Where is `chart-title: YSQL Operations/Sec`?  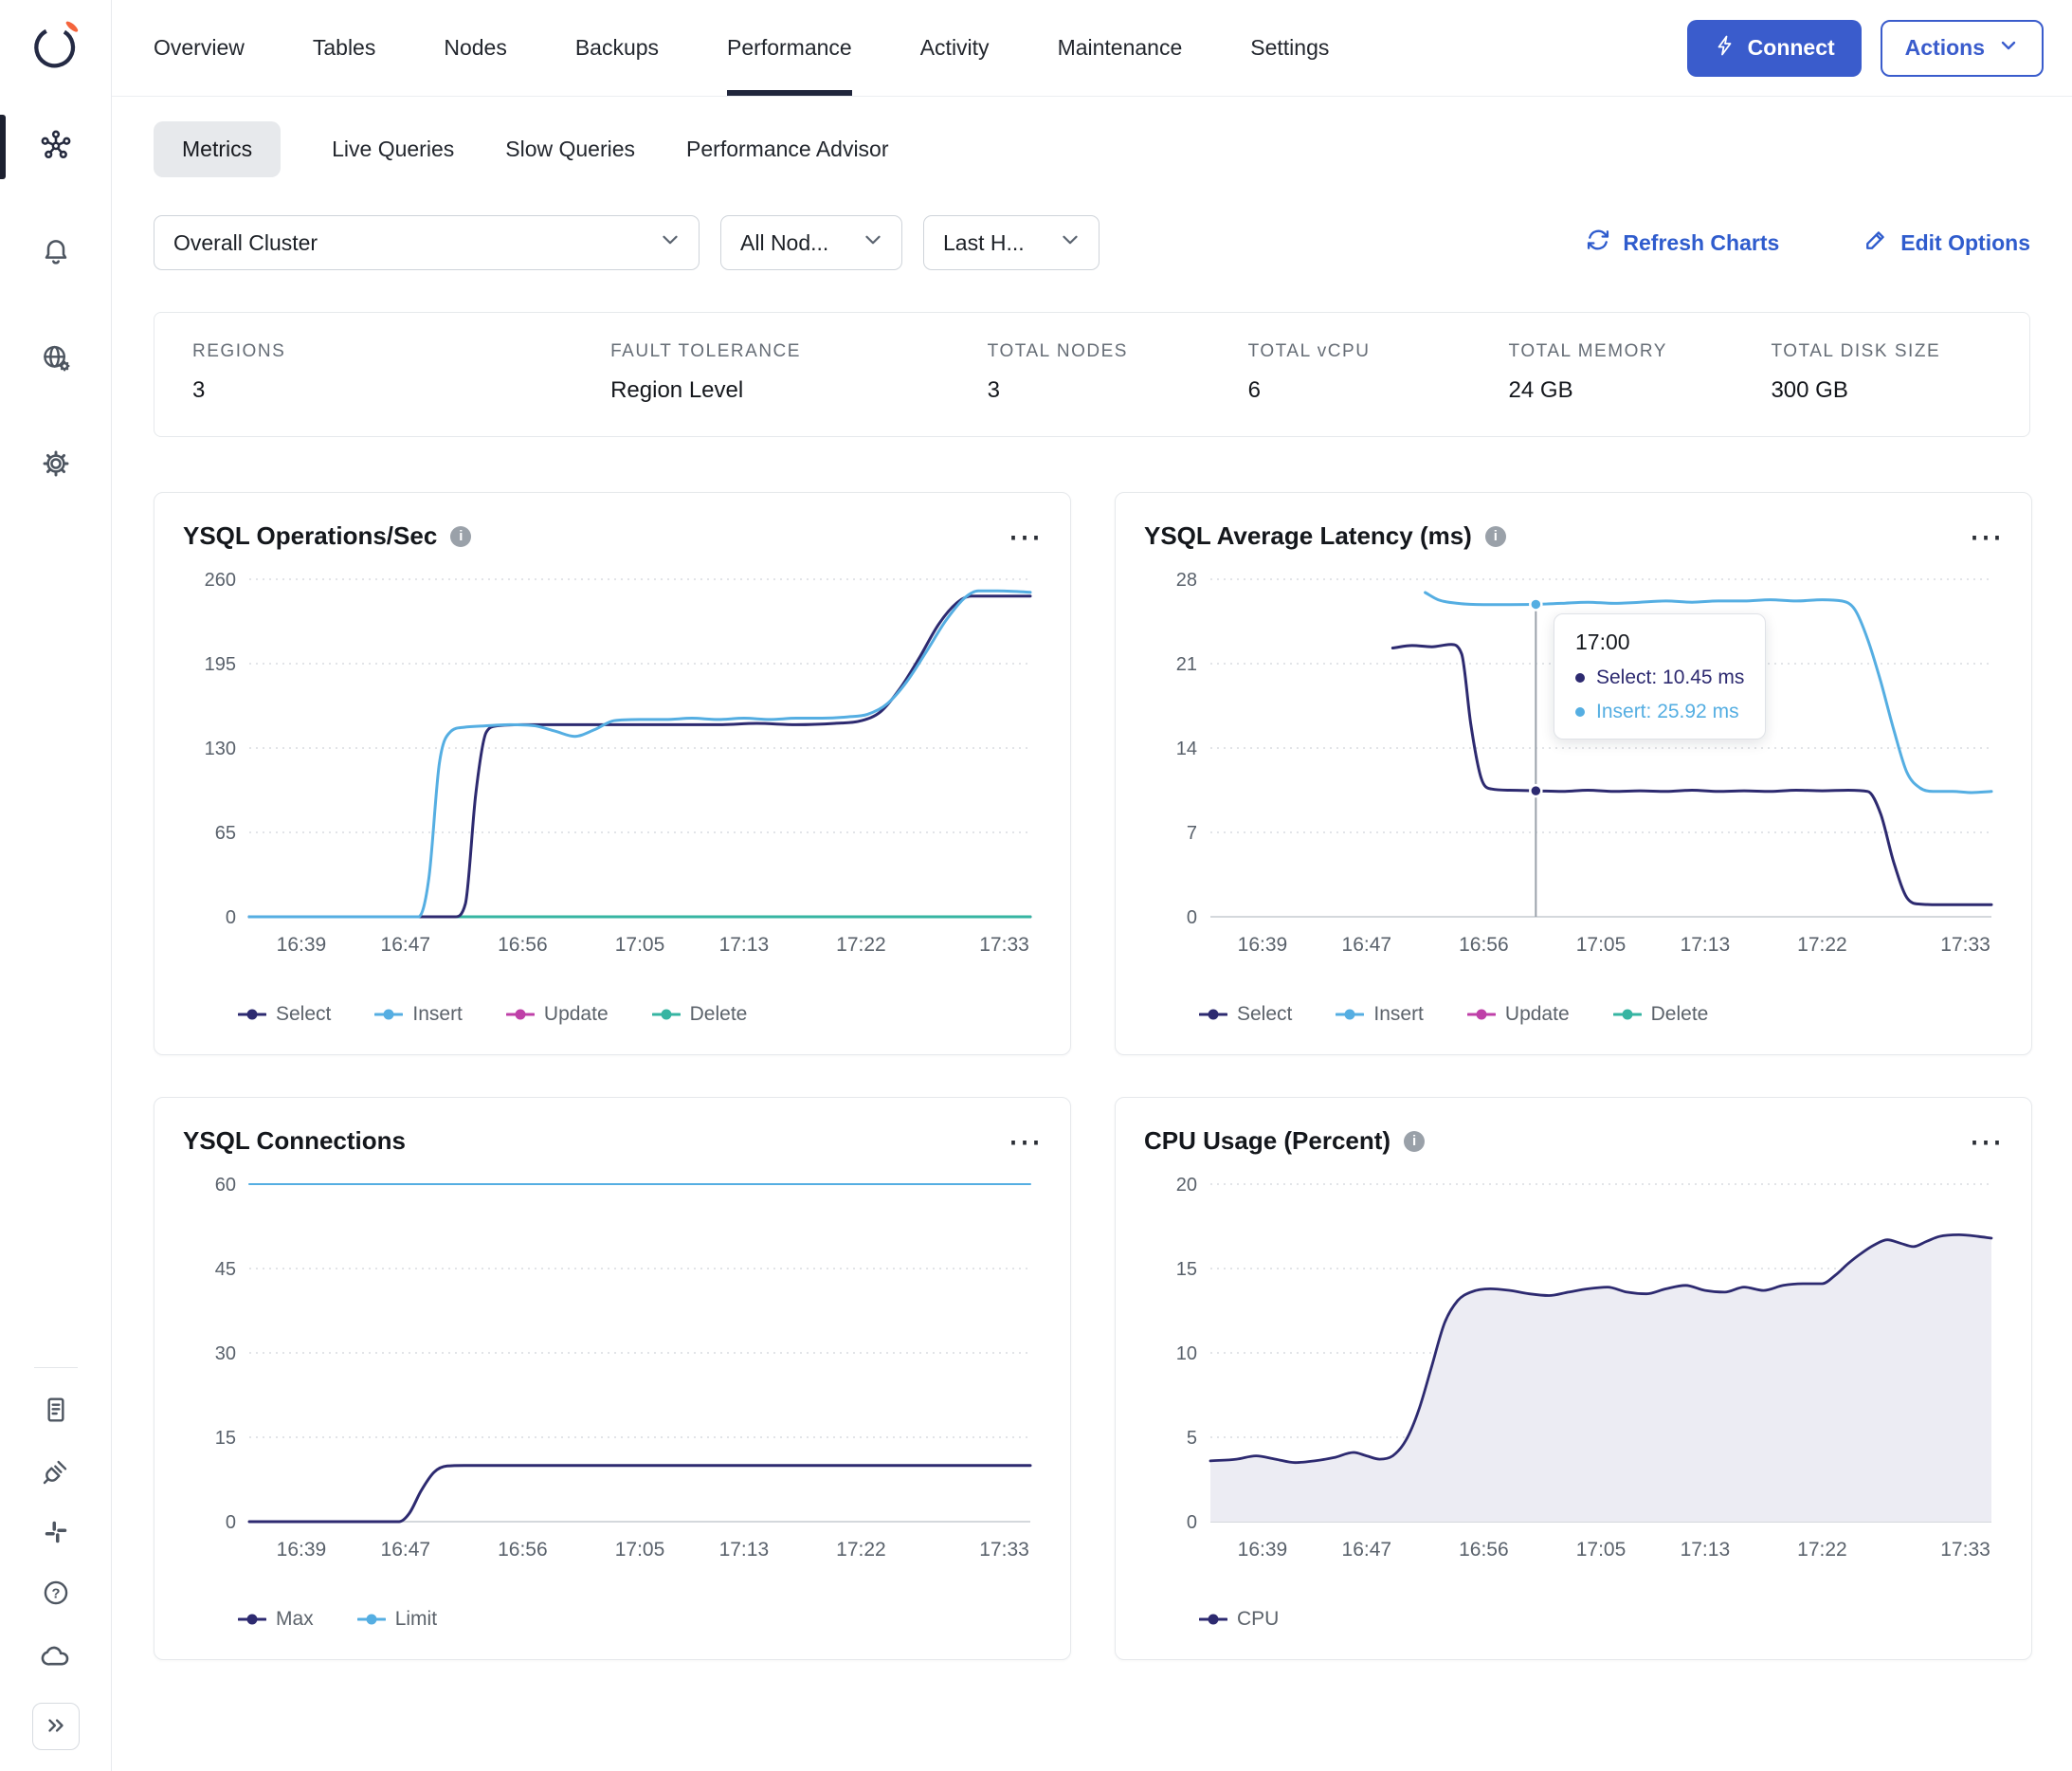 chart-title: YSQL Operations/Sec is located at coordinates (310, 536).